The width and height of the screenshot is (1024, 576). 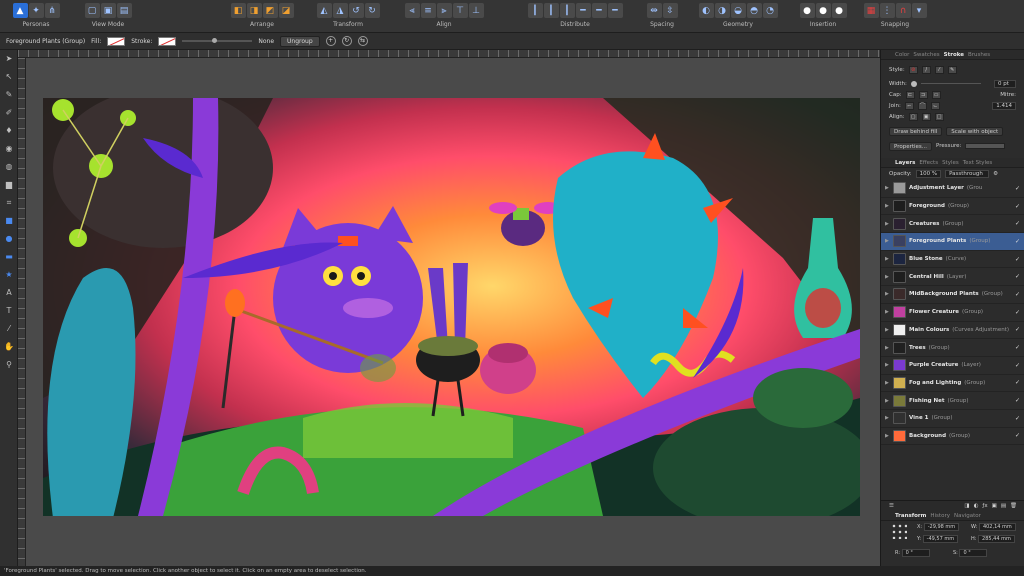 What do you see at coordinates (950, 163) in the screenshot?
I see `tab-styles: Styles` at bounding box center [950, 163].